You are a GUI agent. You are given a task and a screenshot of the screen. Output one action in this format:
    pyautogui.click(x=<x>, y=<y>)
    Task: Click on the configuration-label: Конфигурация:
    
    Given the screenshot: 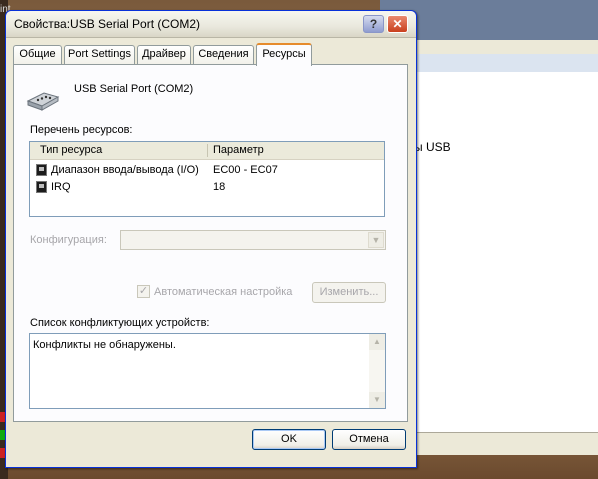 What is the action you would take?
    pyautogui.click(x=68, y=240)
    